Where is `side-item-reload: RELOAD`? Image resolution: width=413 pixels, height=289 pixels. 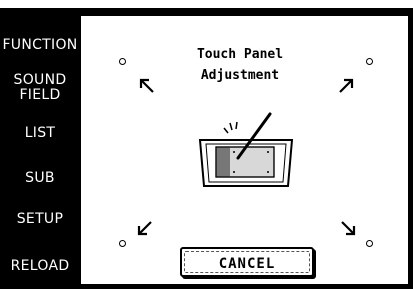
side-item-reload: RELOAD is located at coordinates (40, 266).